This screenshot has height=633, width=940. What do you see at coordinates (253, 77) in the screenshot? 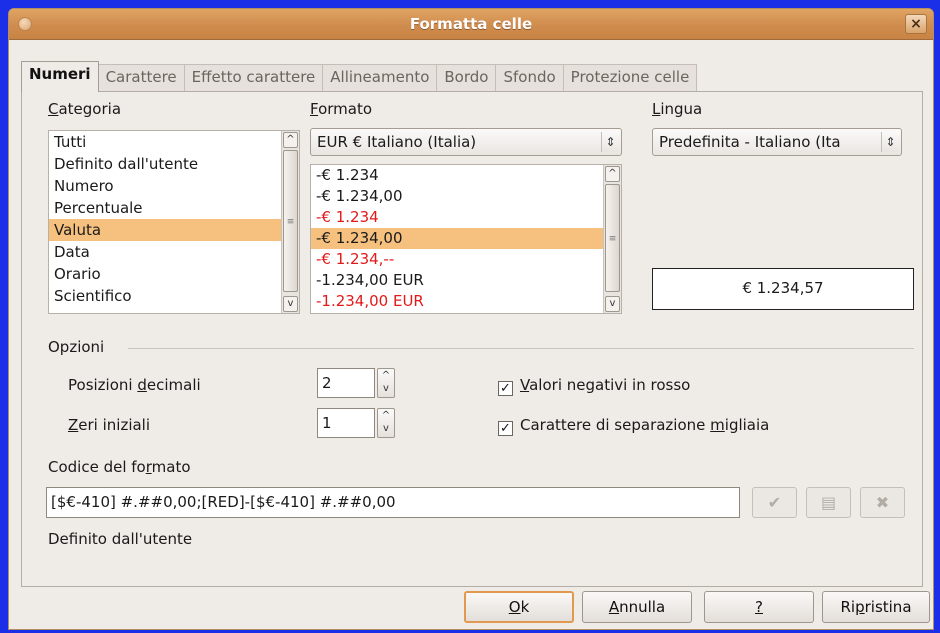
I see `tab-effetto-carattere: Effetto carattere` at bounding box center [253, 77].